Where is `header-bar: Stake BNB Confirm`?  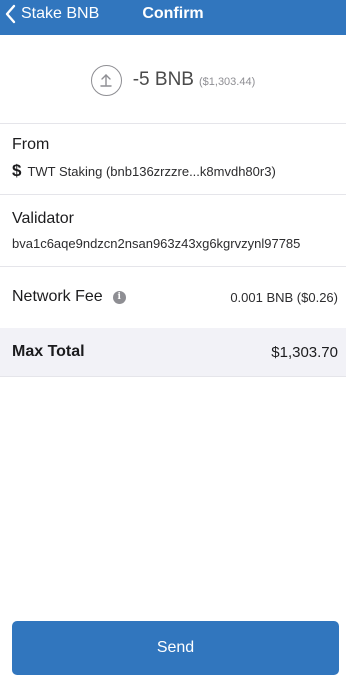
header-bar: Stake BNB Confirm is located at coordinates (173, 17).